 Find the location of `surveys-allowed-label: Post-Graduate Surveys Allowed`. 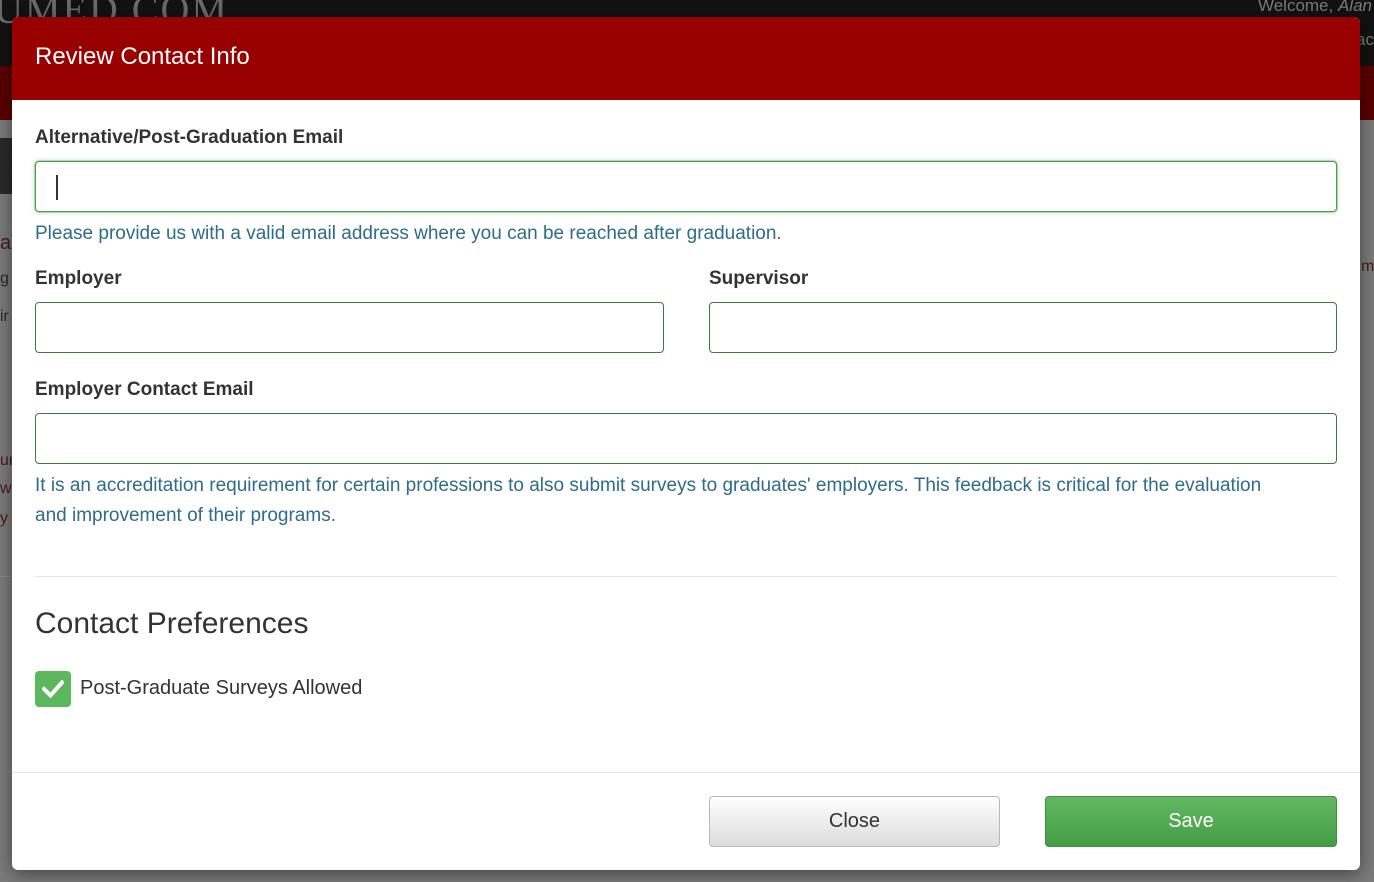

surveys-allowed-label: Post-Graduate Surveys Allowed is located at coordinates (221, 688).